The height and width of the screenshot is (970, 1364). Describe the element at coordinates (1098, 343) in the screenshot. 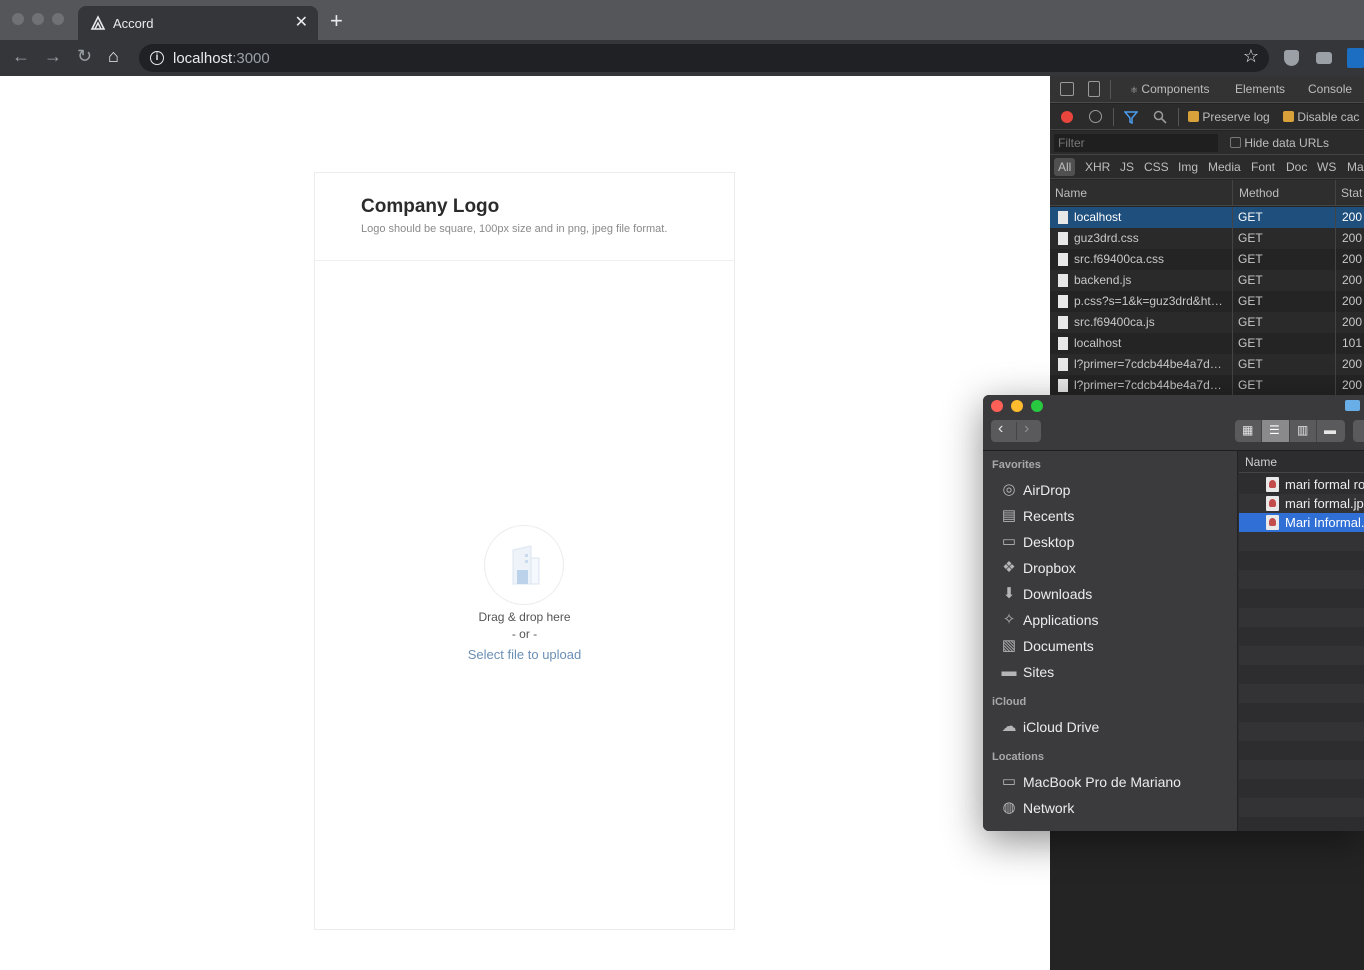

I see `request-name: localhost` at that location.